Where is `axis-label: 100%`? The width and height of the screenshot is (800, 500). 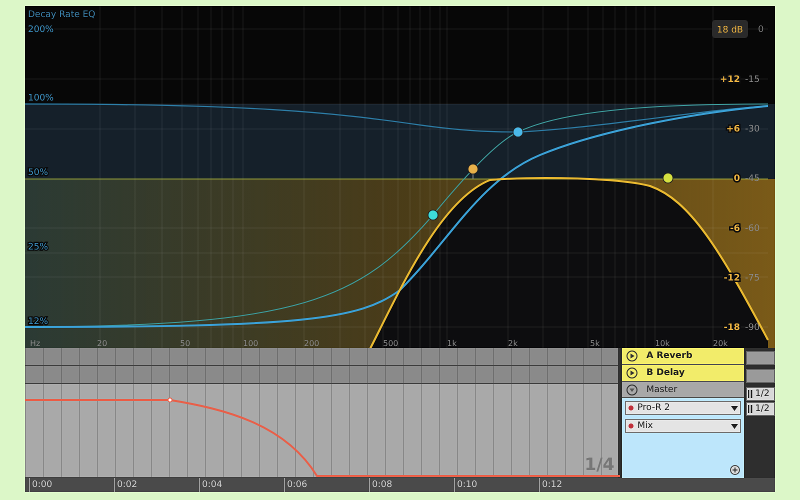 axis-label: 100% is located at coordinates (41, 99).